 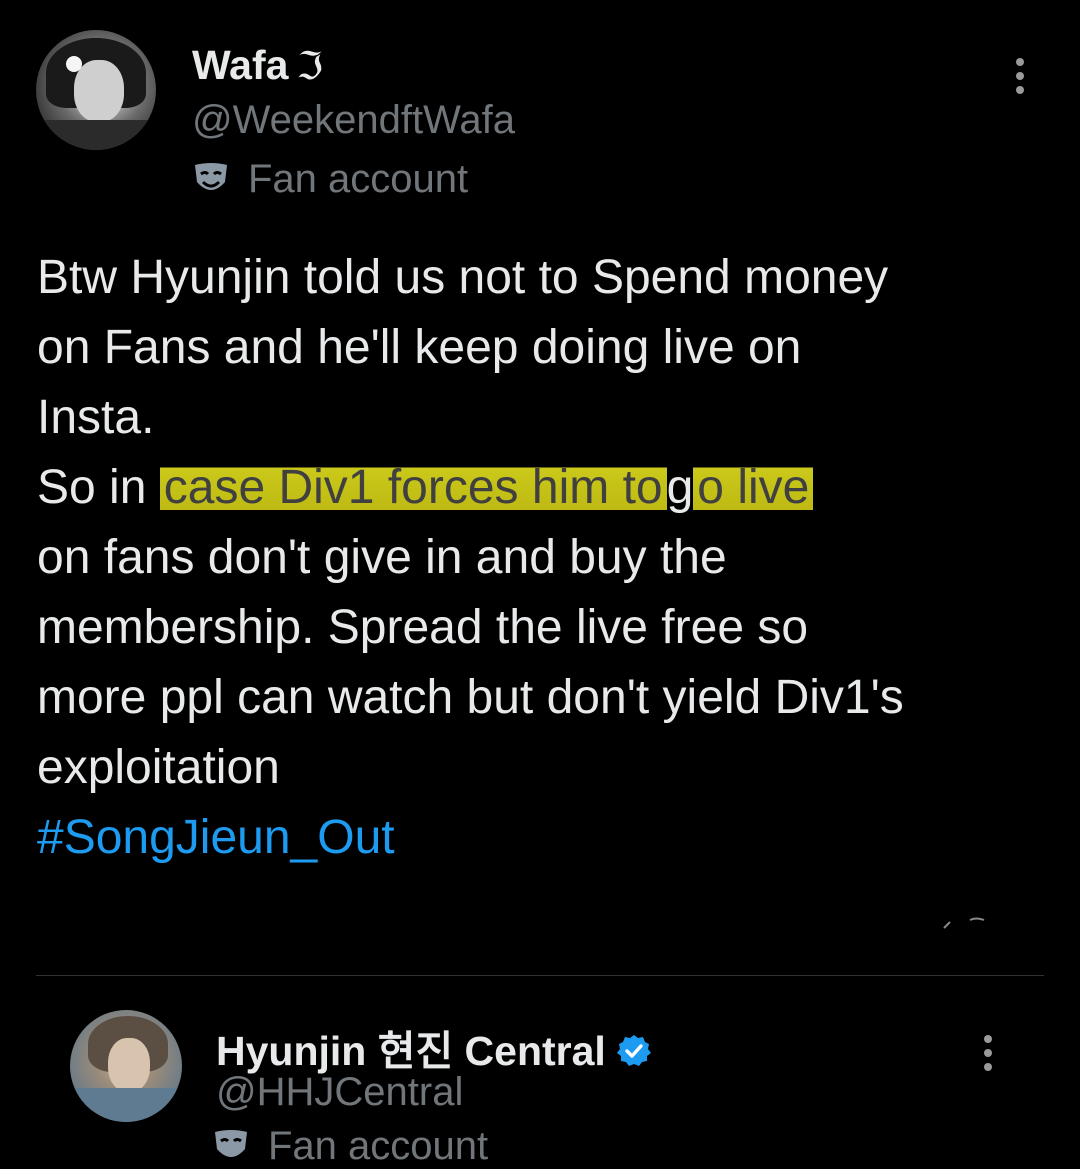 What do you see at coordinates (158, 767) in the screenshot?
I see `tweet-line: exploitation` at bounding box center [158, 767].